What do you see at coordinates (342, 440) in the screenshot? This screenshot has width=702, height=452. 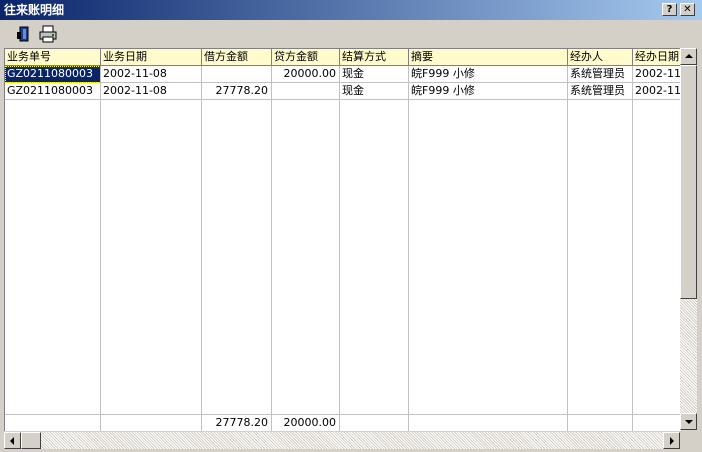 I see `horizontal-scrollbar` at bounding box center [342, 440].